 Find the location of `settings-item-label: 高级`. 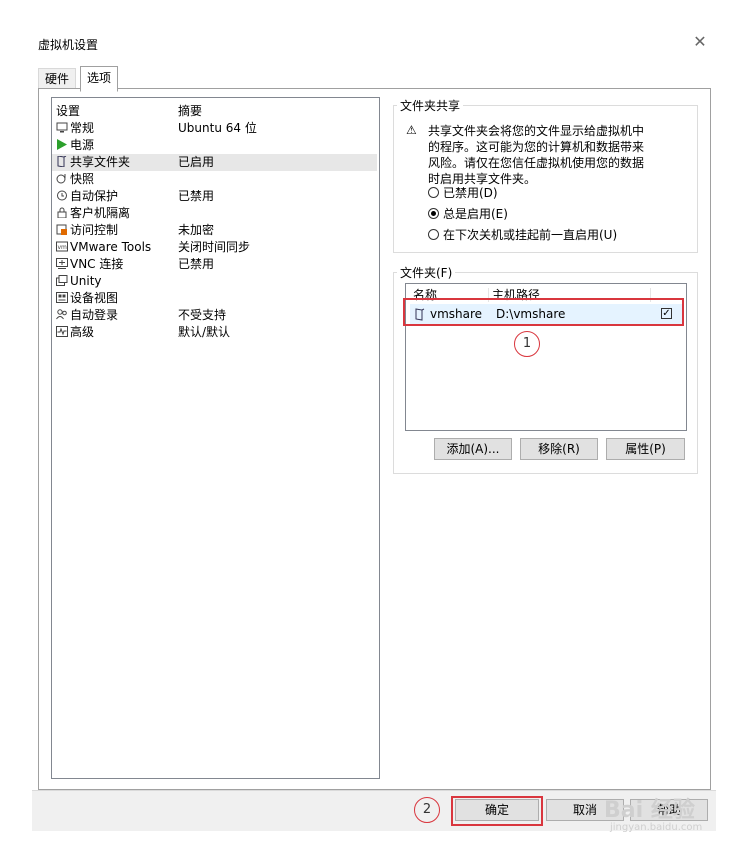

settings-item-label: 高级 is located at coordinates (82, 332).